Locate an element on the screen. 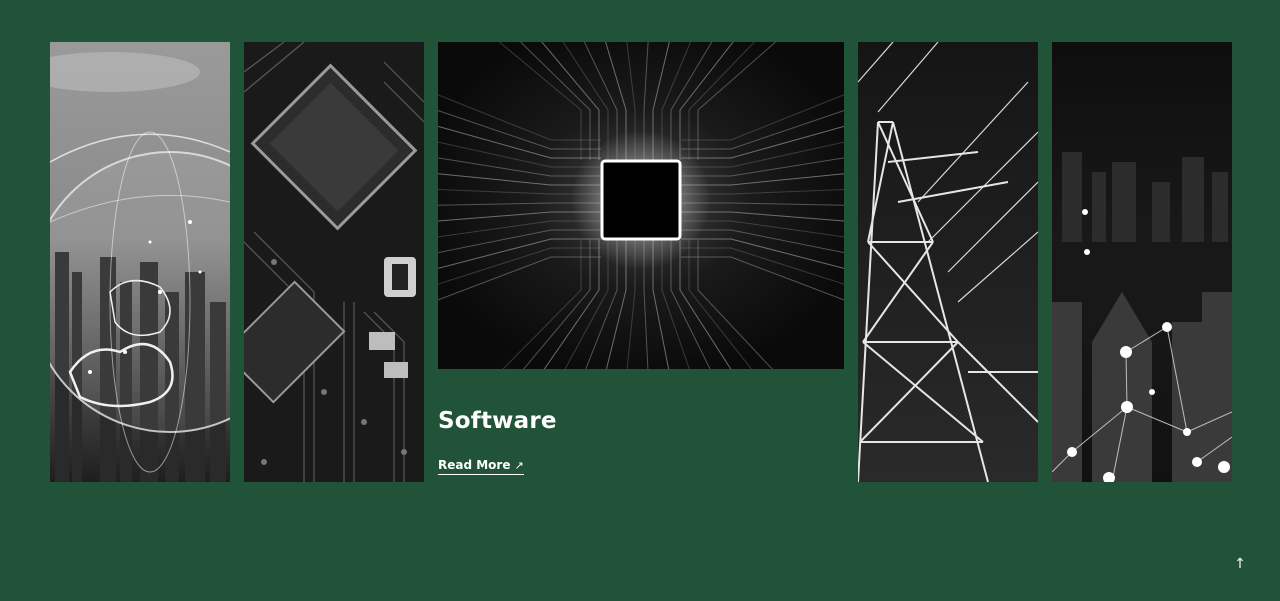  scroll-to-top-button: ↑ is located at coordinates (1240, 564).